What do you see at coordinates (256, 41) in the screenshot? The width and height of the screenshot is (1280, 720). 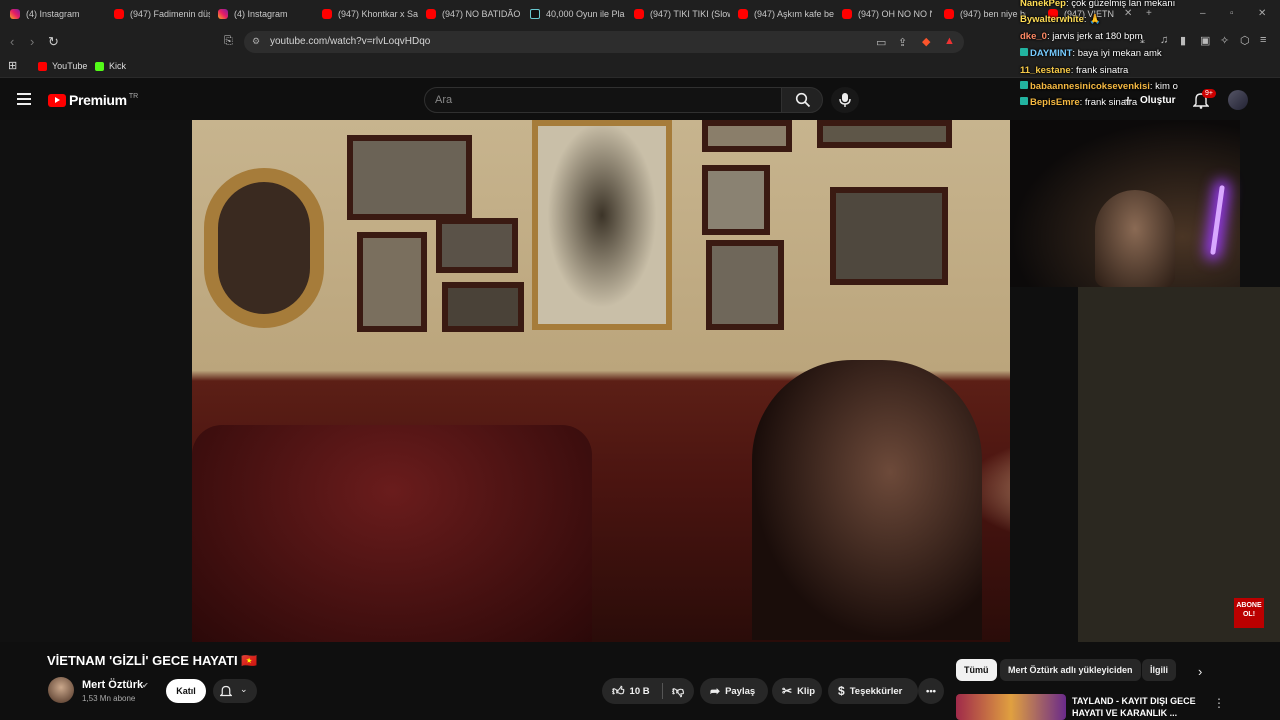 I see `site-info-icon: ⚙` at bounding box center [256, 41].